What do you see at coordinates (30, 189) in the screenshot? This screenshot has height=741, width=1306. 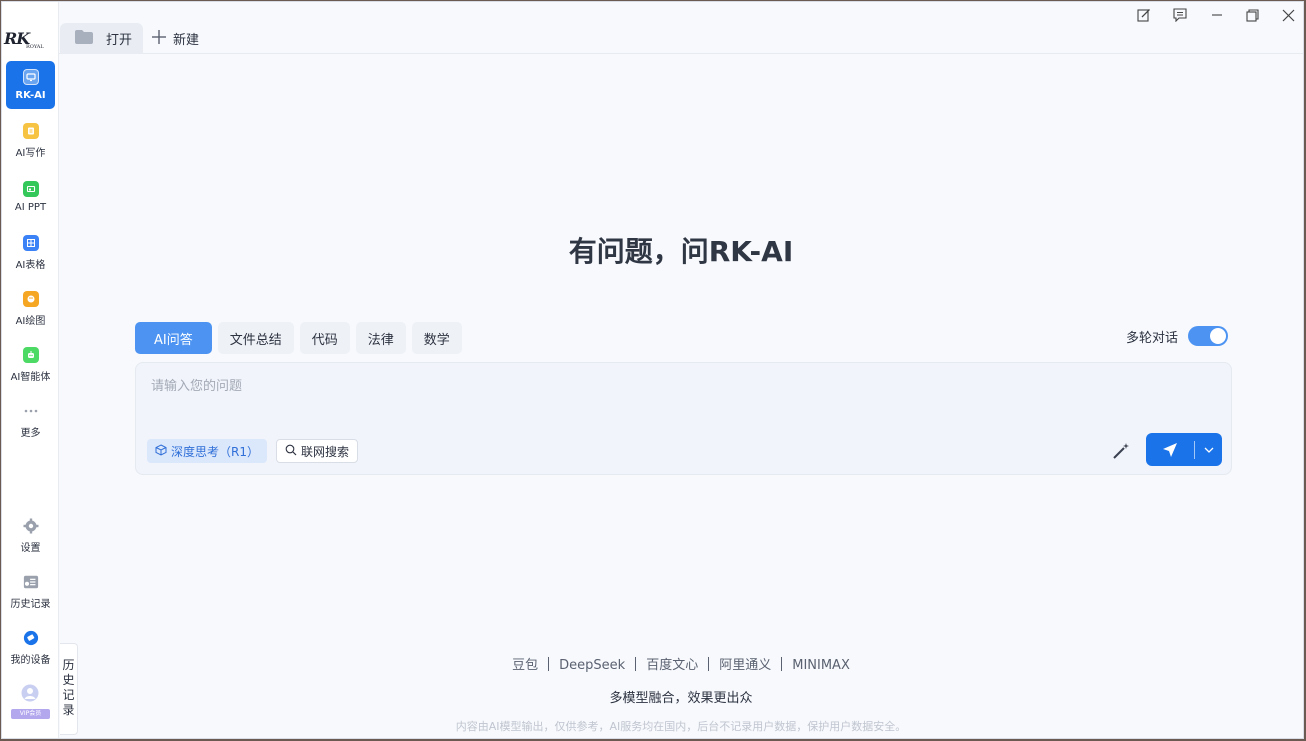 I see `ppt-icon` at bounding box center [30, 189].